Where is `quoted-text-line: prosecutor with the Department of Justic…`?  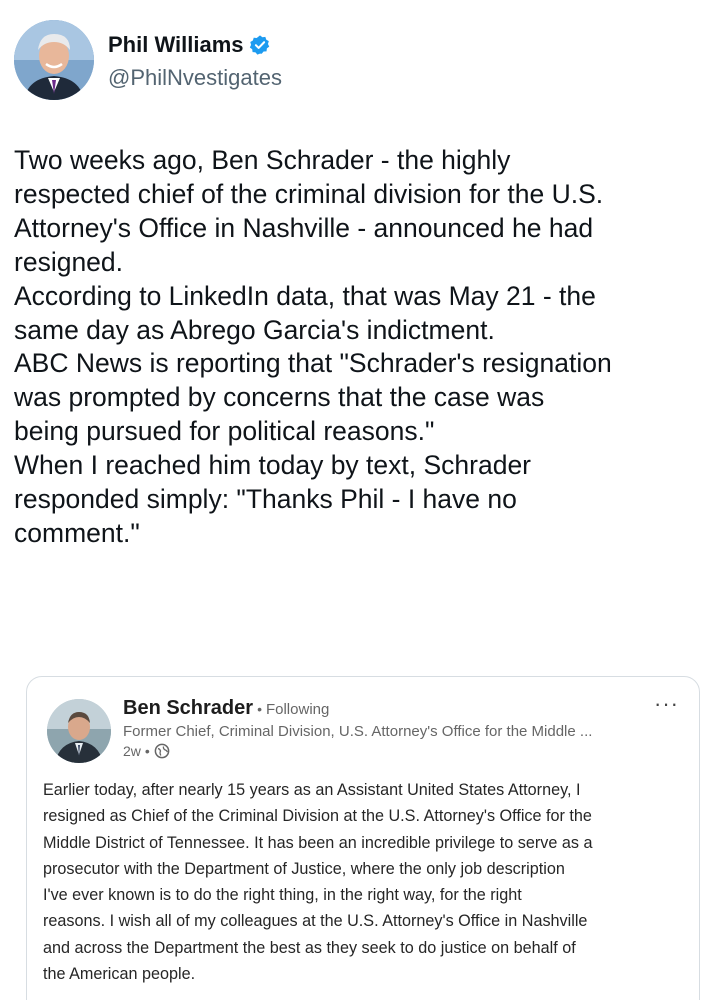
quoted-text-line: prosecutor with the Department of Justic… is located at coordinates (304, 868).